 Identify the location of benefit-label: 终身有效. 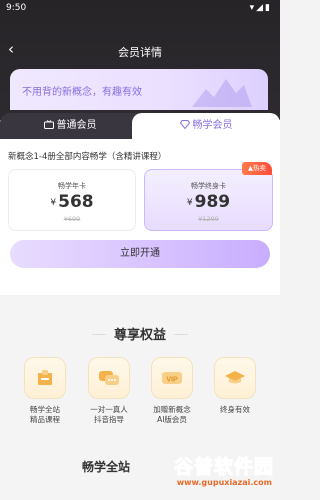
(235, 409).